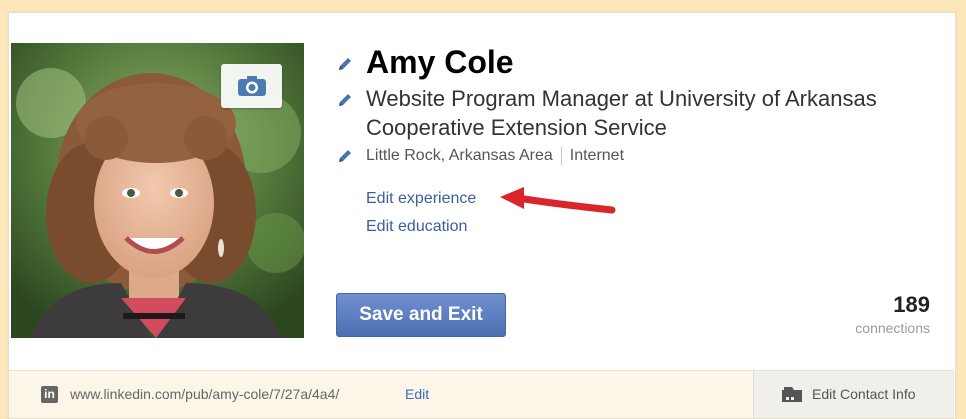  I want to click on edit-location-pencil-icon, so click(345, 156).